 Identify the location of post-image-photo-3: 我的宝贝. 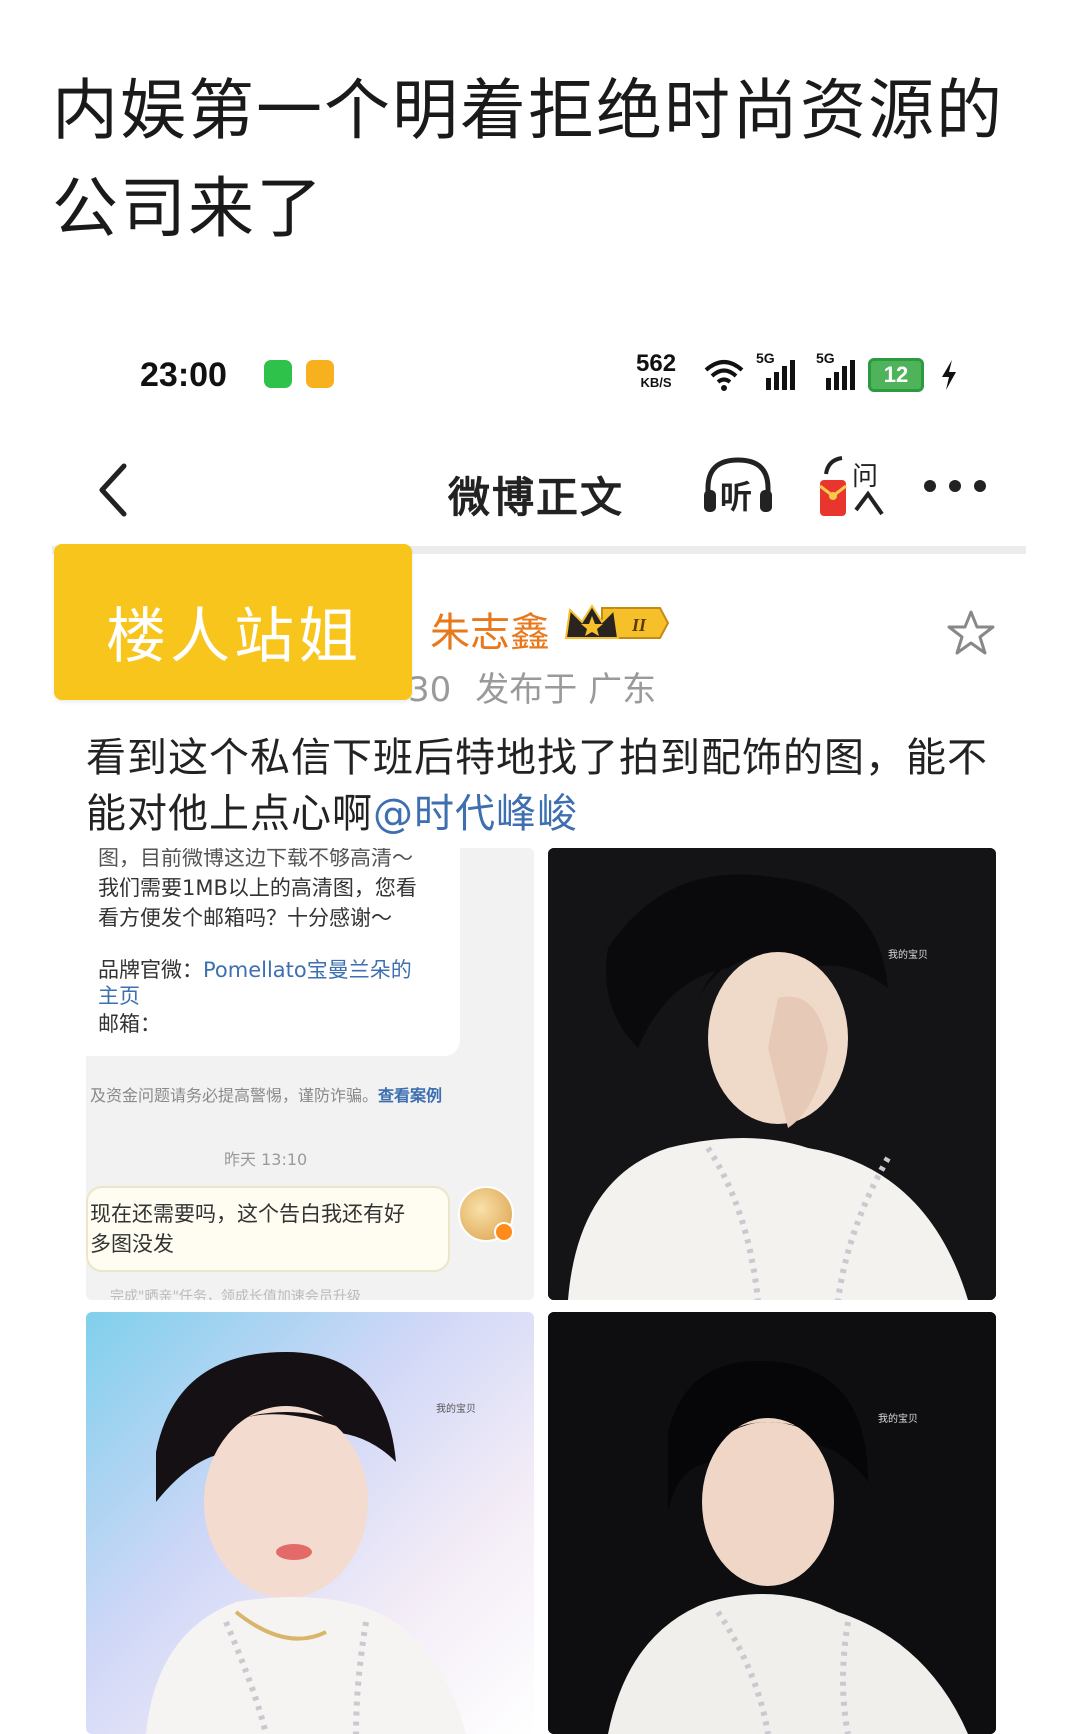
(772, 1523).